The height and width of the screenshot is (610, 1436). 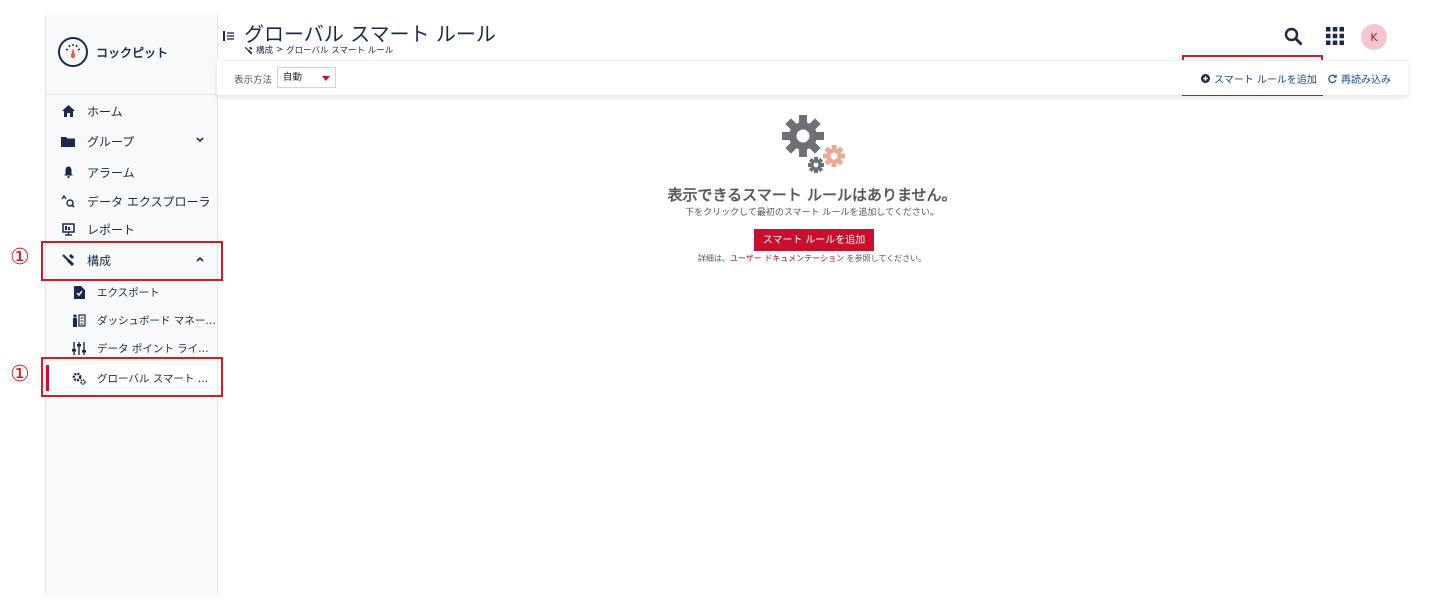 What do you see at coordinates (1374, 37) in the screenshot?
I see `user-avatar: K` at bounding box center [1374, 37].